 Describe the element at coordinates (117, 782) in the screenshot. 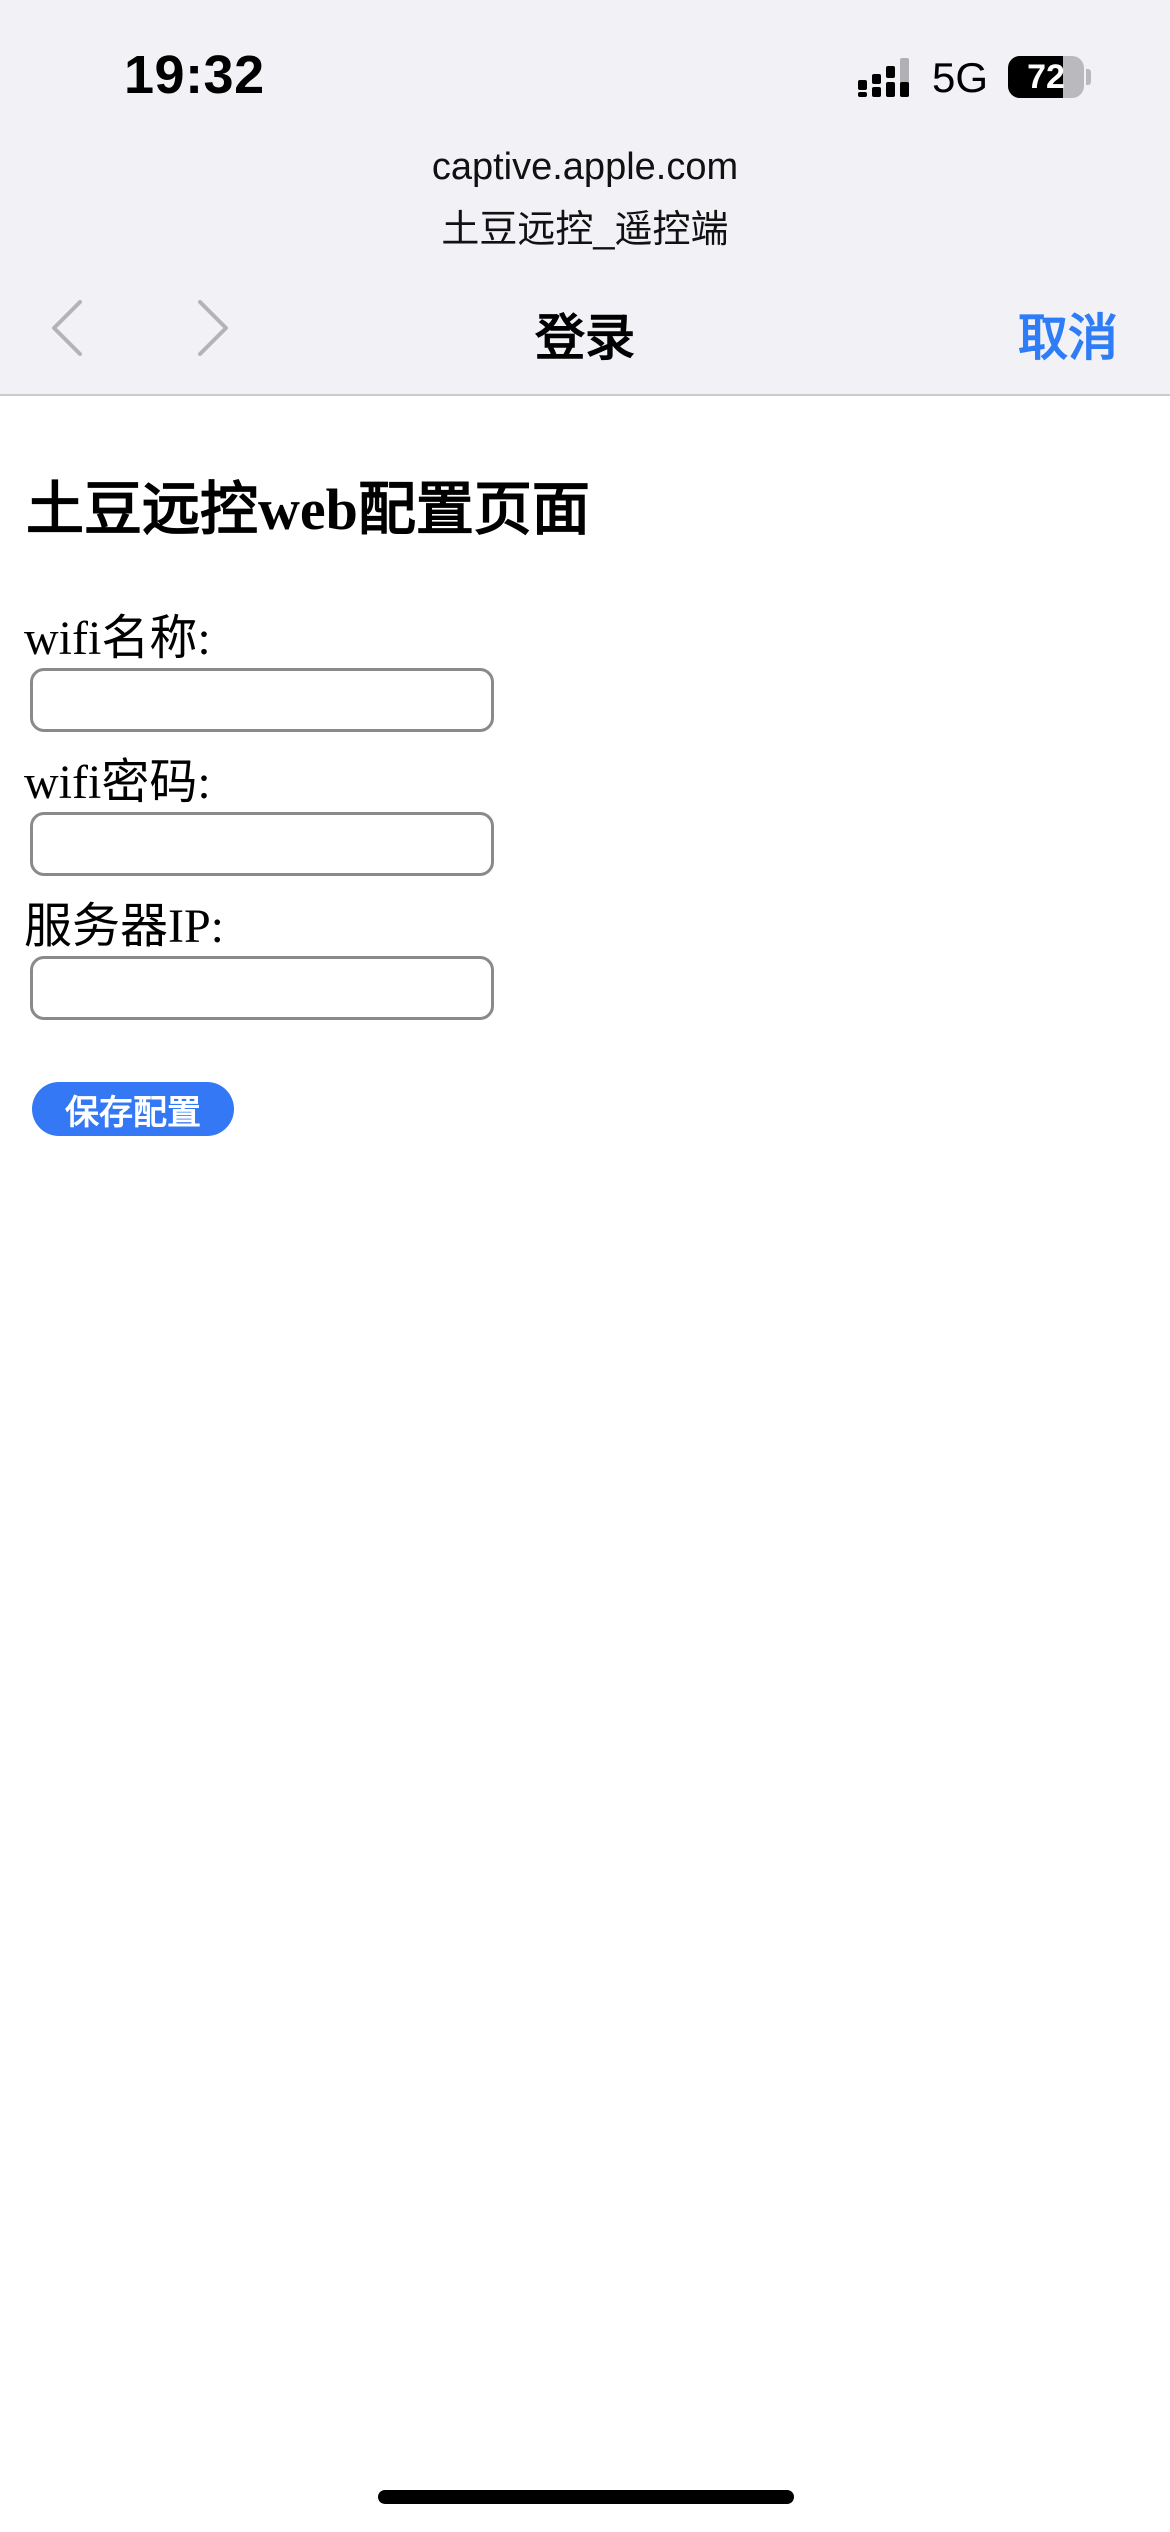

I see `wifi-password-label: wifi密码:` at that location.